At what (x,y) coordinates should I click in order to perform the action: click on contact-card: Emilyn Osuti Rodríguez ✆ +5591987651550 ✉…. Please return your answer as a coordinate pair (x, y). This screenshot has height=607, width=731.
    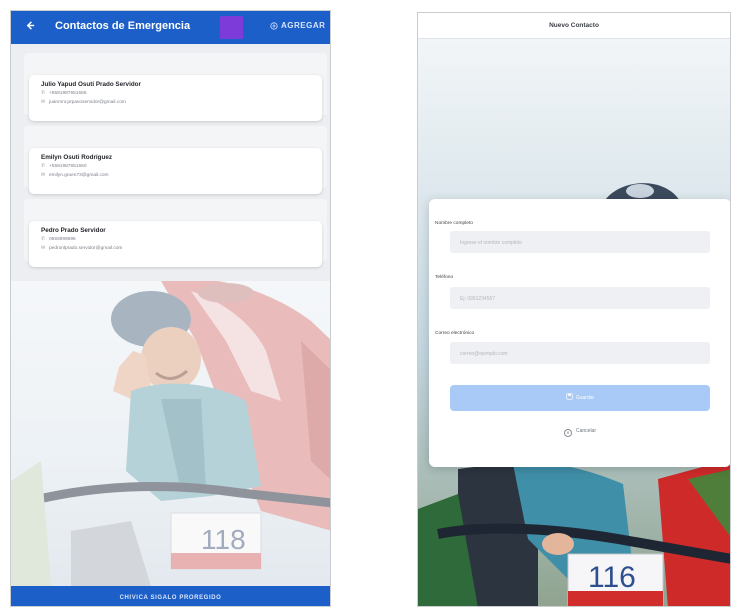
    Looking at the image, I should click on (175, 171).